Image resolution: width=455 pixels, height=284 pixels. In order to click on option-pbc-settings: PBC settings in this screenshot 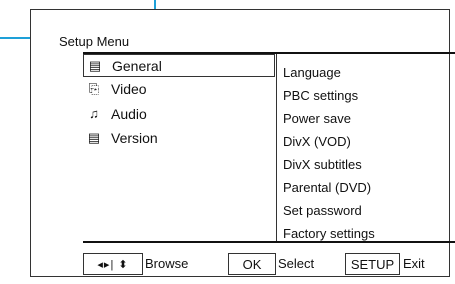, I will do `click(329, 95)`.